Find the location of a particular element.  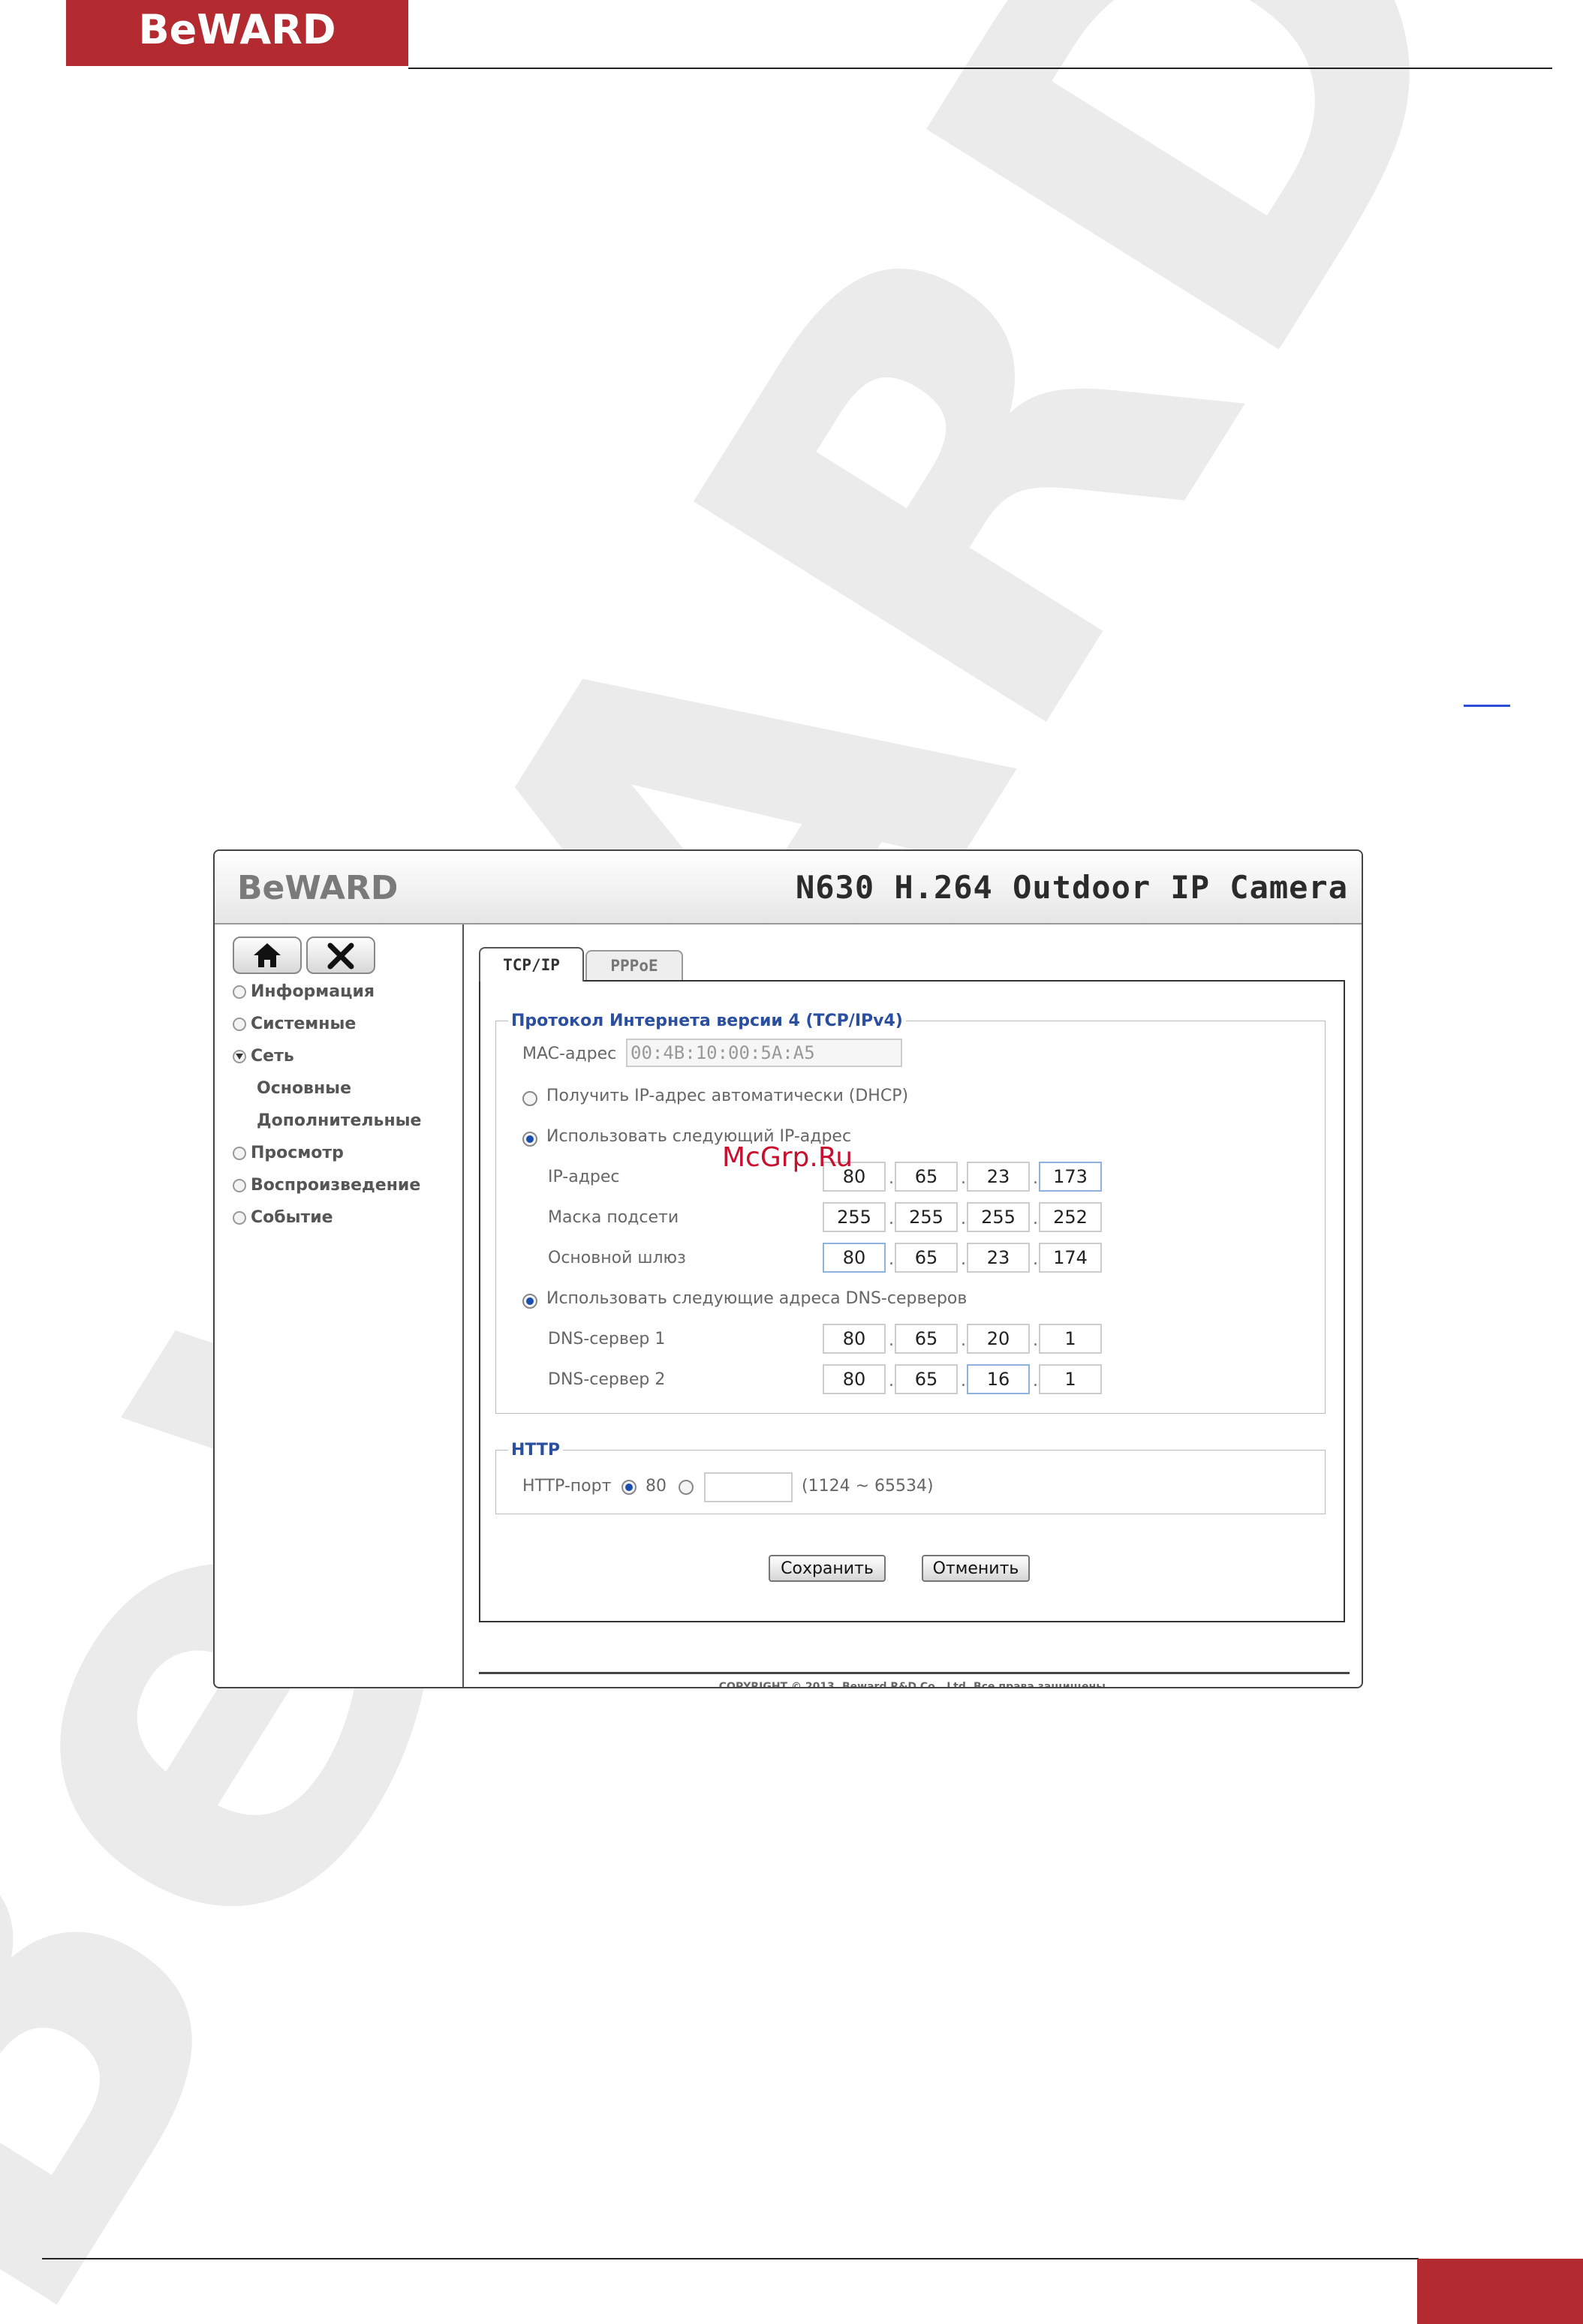

reference-link-underline is located at coordinates (1487, 706).